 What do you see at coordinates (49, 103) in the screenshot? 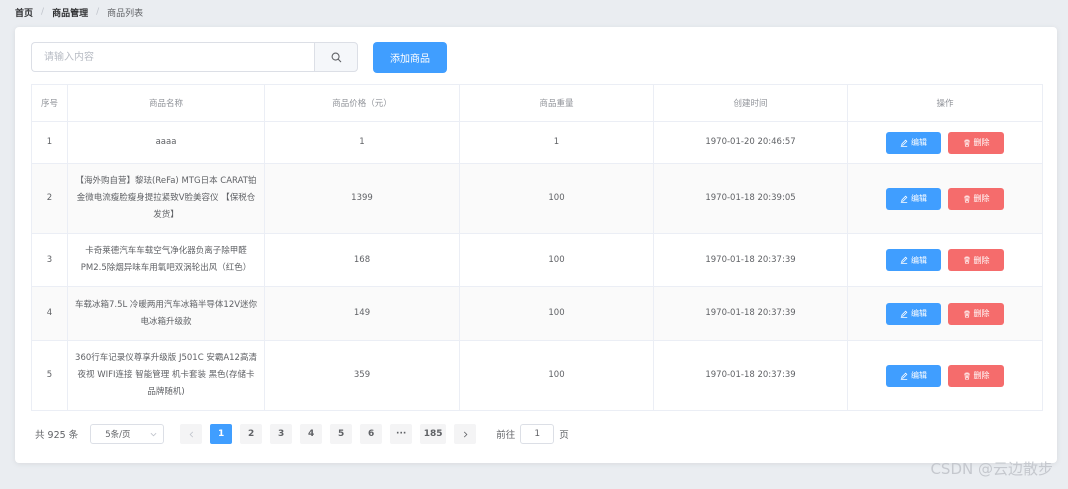
I see `column-header-index: 序号` at bounding box center [49, 103].